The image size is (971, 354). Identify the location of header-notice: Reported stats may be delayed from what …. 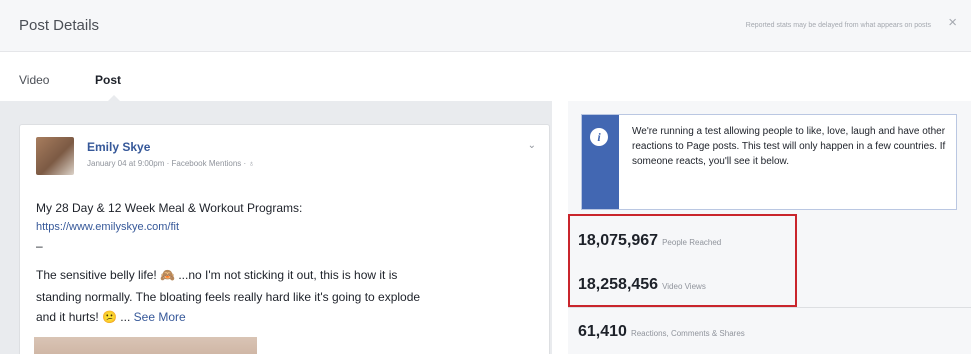
(838, 25).